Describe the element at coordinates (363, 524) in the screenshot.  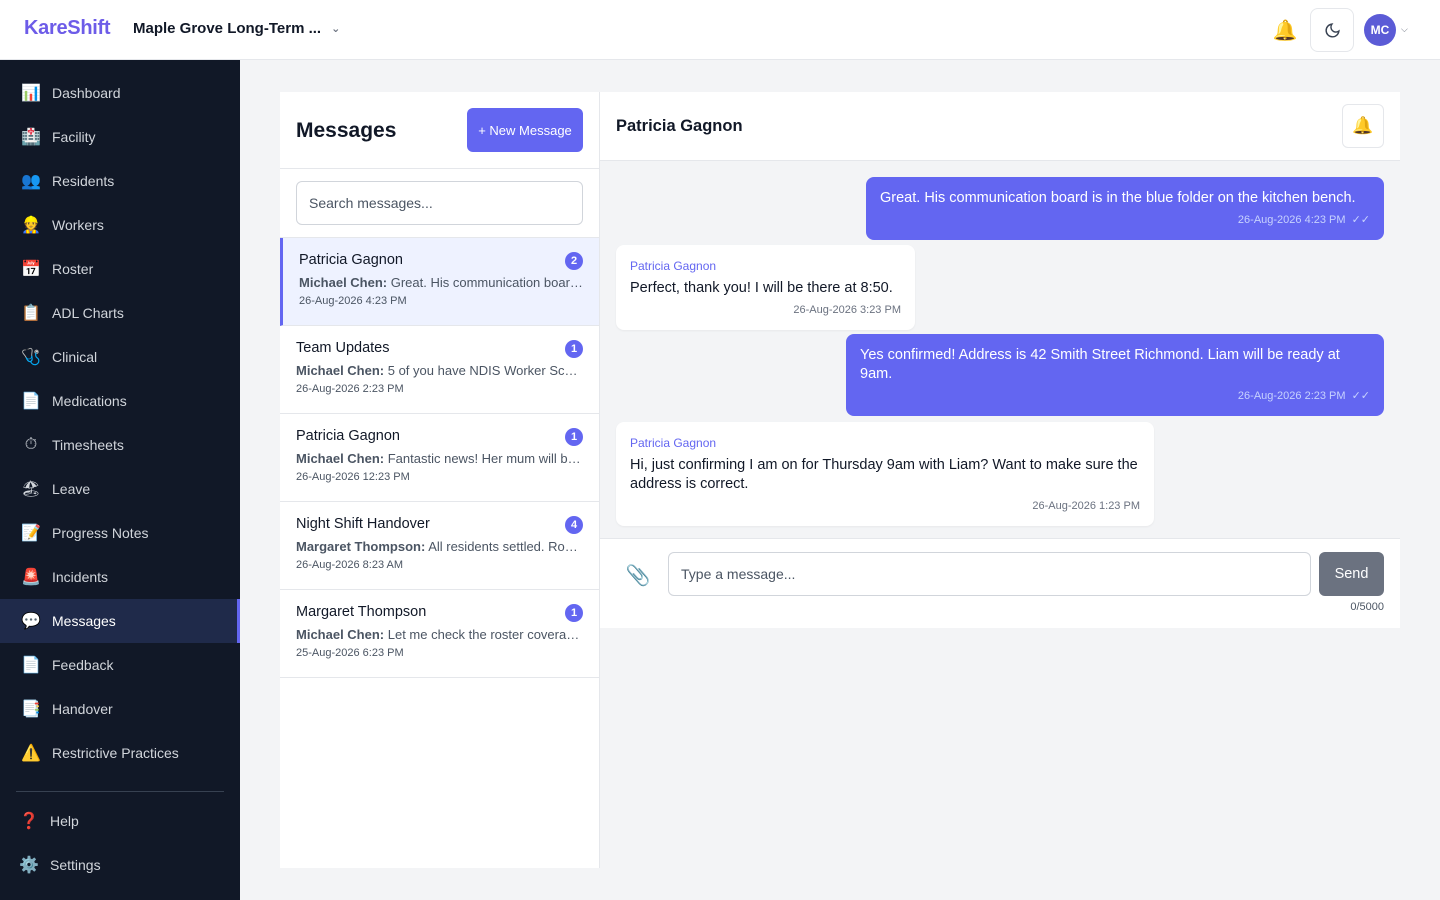
I see `conversation-name: Night Shift Handover` at that location.